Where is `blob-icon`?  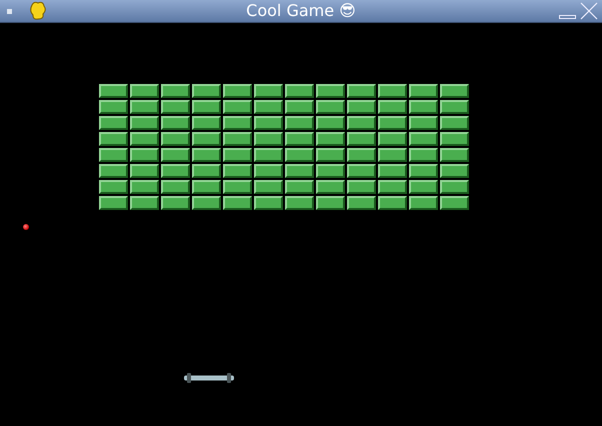 blob-icon is located at coordinates (38, 11).